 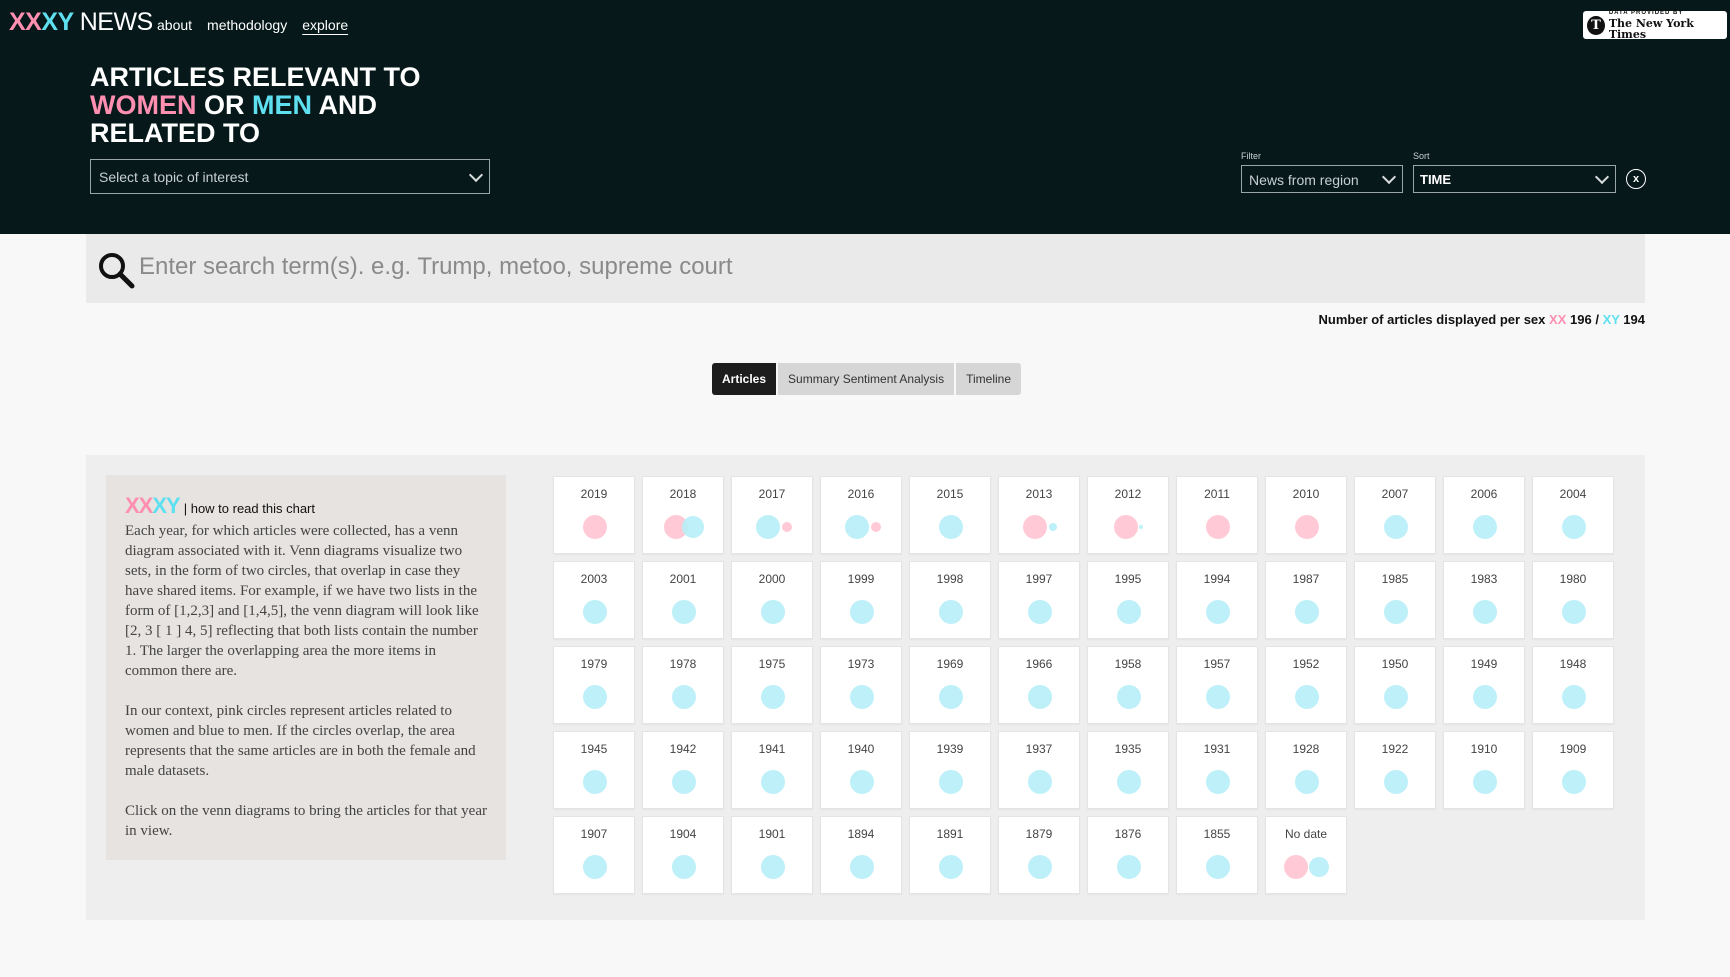 What do you see at coordinates (988, 379) in the screenshot?
I see `tab-timeline: Timeline` at bounding box center [988, 379].